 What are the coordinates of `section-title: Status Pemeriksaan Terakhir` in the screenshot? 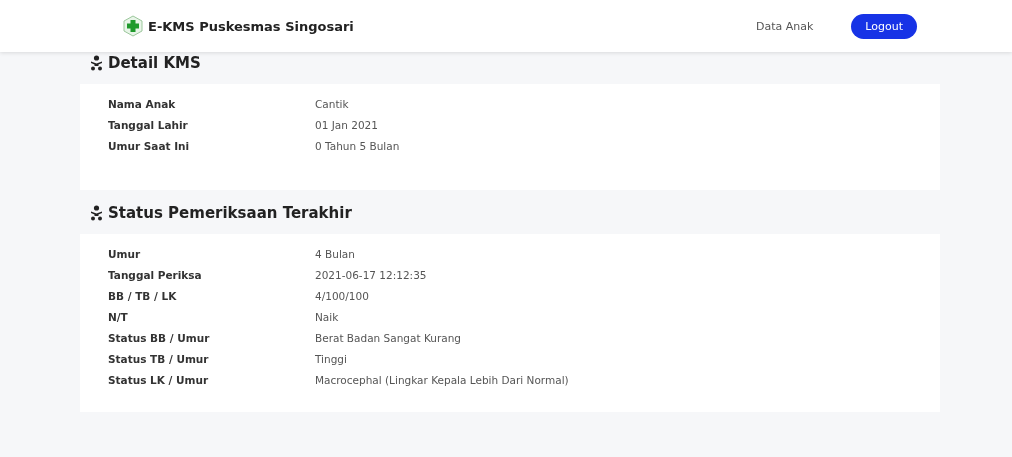 It's located at (230, 213).